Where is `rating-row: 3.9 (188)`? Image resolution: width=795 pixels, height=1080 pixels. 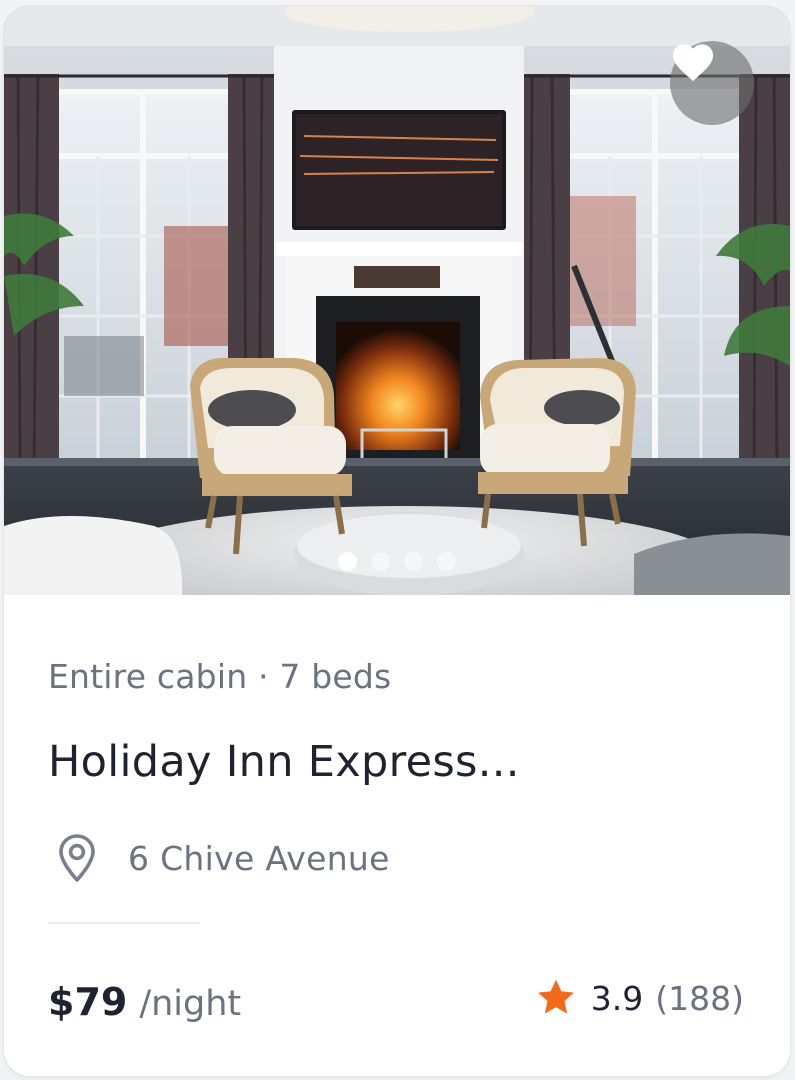 rating-row: 3.9 (188) is located at coordinates (639, 998).